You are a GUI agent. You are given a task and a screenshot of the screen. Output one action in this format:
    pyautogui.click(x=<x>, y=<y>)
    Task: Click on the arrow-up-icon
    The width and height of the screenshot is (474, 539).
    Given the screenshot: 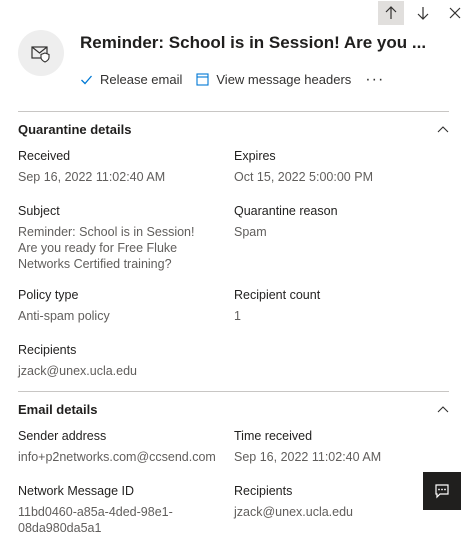 What is the action you would take?
    pyautogui.click(x=391, y=12)
    